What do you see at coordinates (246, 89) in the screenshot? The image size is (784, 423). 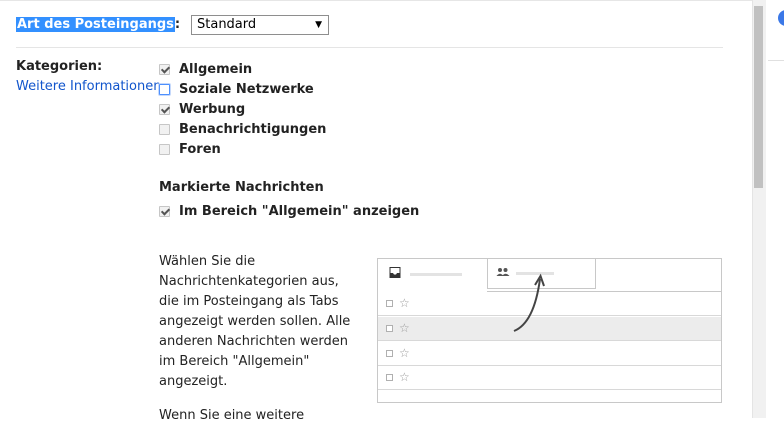 I see `category-label: Soziale Netzwerke` at bounding box center [246, 89].